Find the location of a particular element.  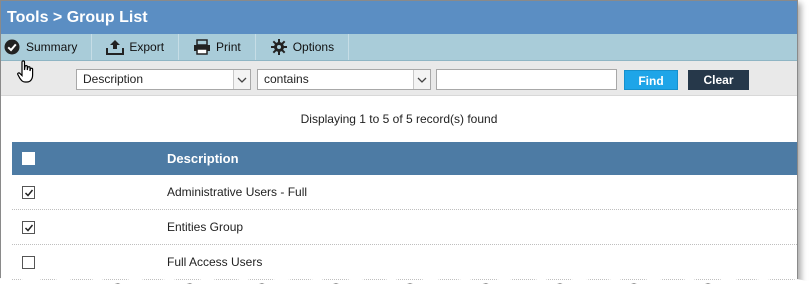

find-button: Find is located at coordinates (651, 80).